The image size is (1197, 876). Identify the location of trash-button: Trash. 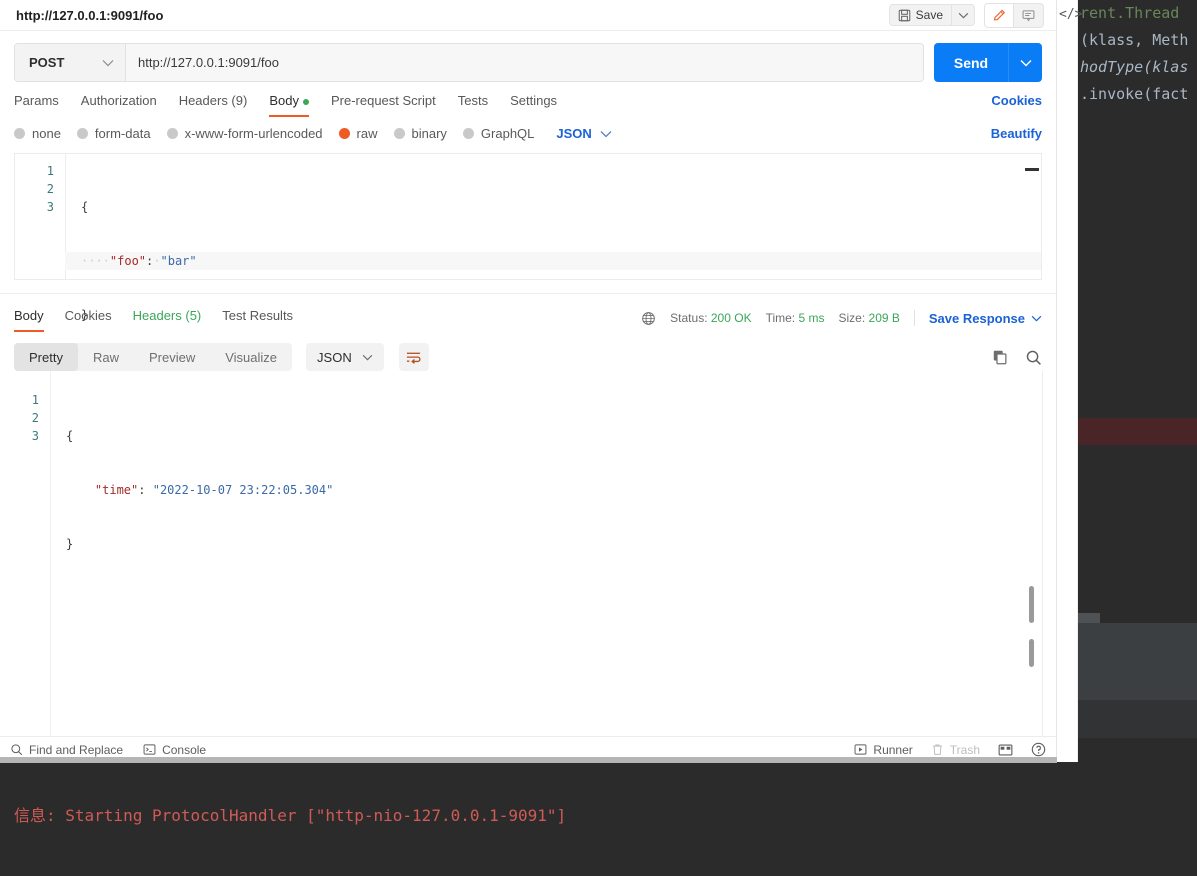
(955, 750).